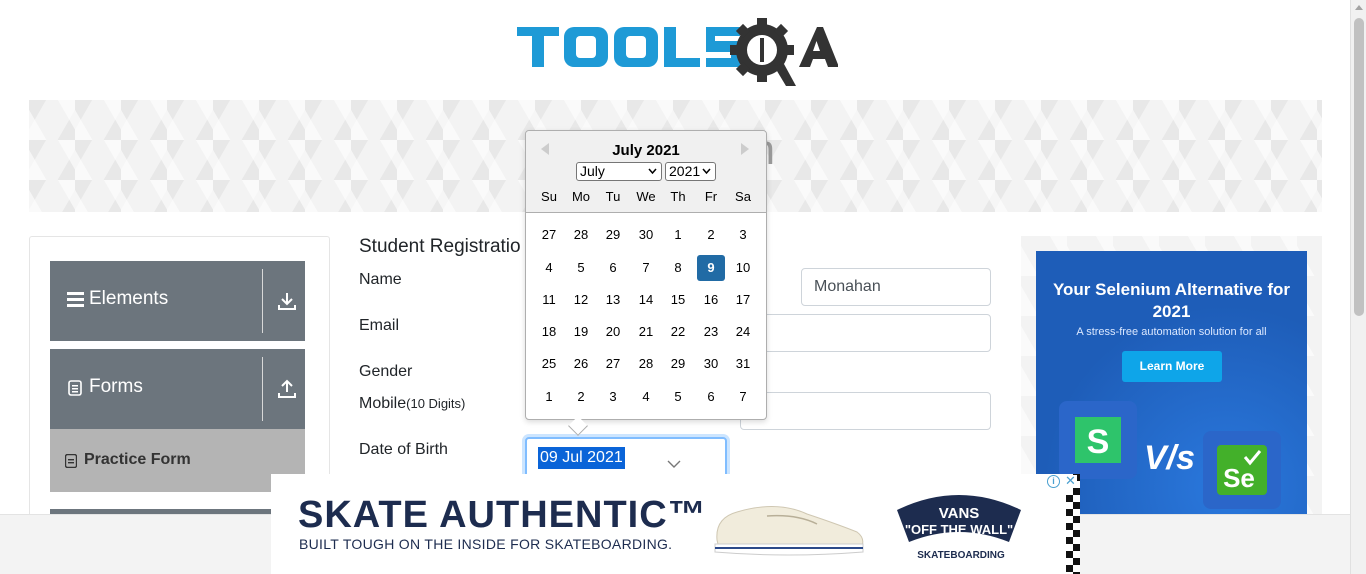 The width and height of the screenshot is (1366, 574). What do you see at coordinates (75, 299) in the screenshot?
I see `list-icon` at bounding box center [75, 299].